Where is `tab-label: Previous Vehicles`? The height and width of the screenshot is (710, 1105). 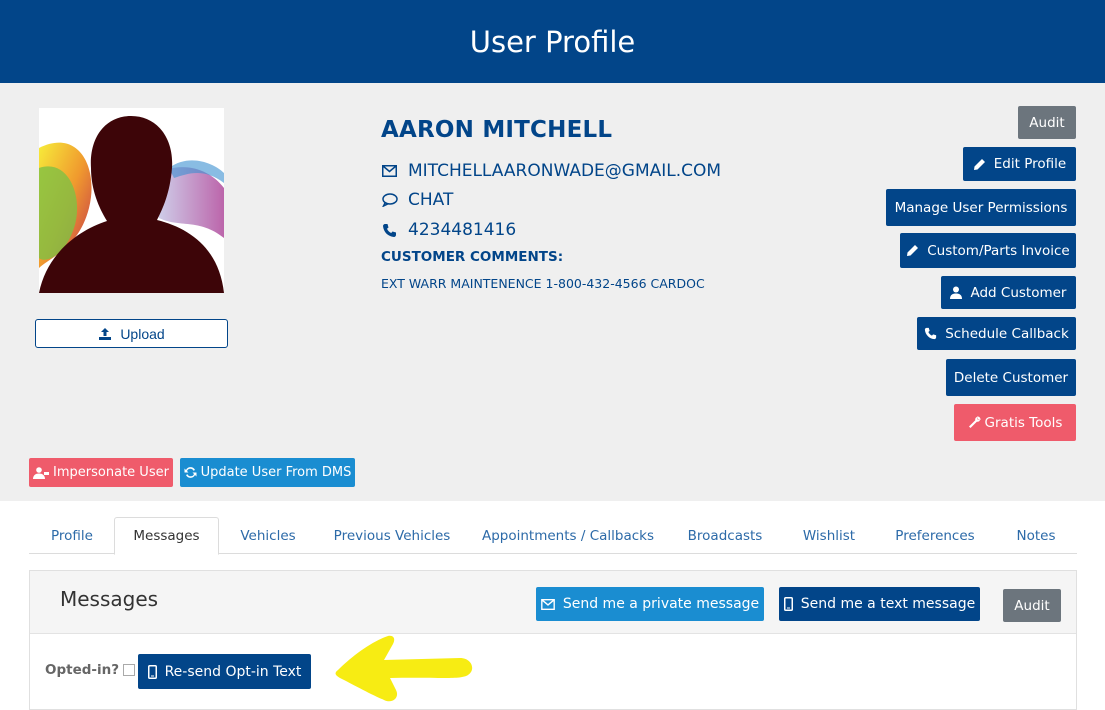
tab-label: Previous Vehicles is located at coordinates (392, 535).